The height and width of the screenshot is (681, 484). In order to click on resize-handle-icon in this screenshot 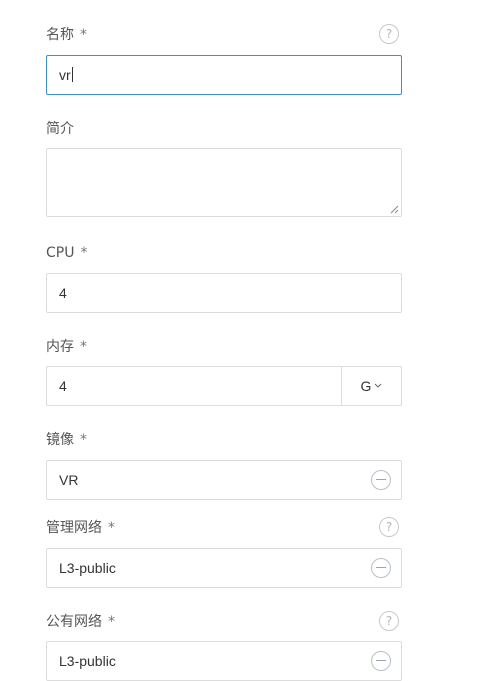, I will do `click(394, 209)`.